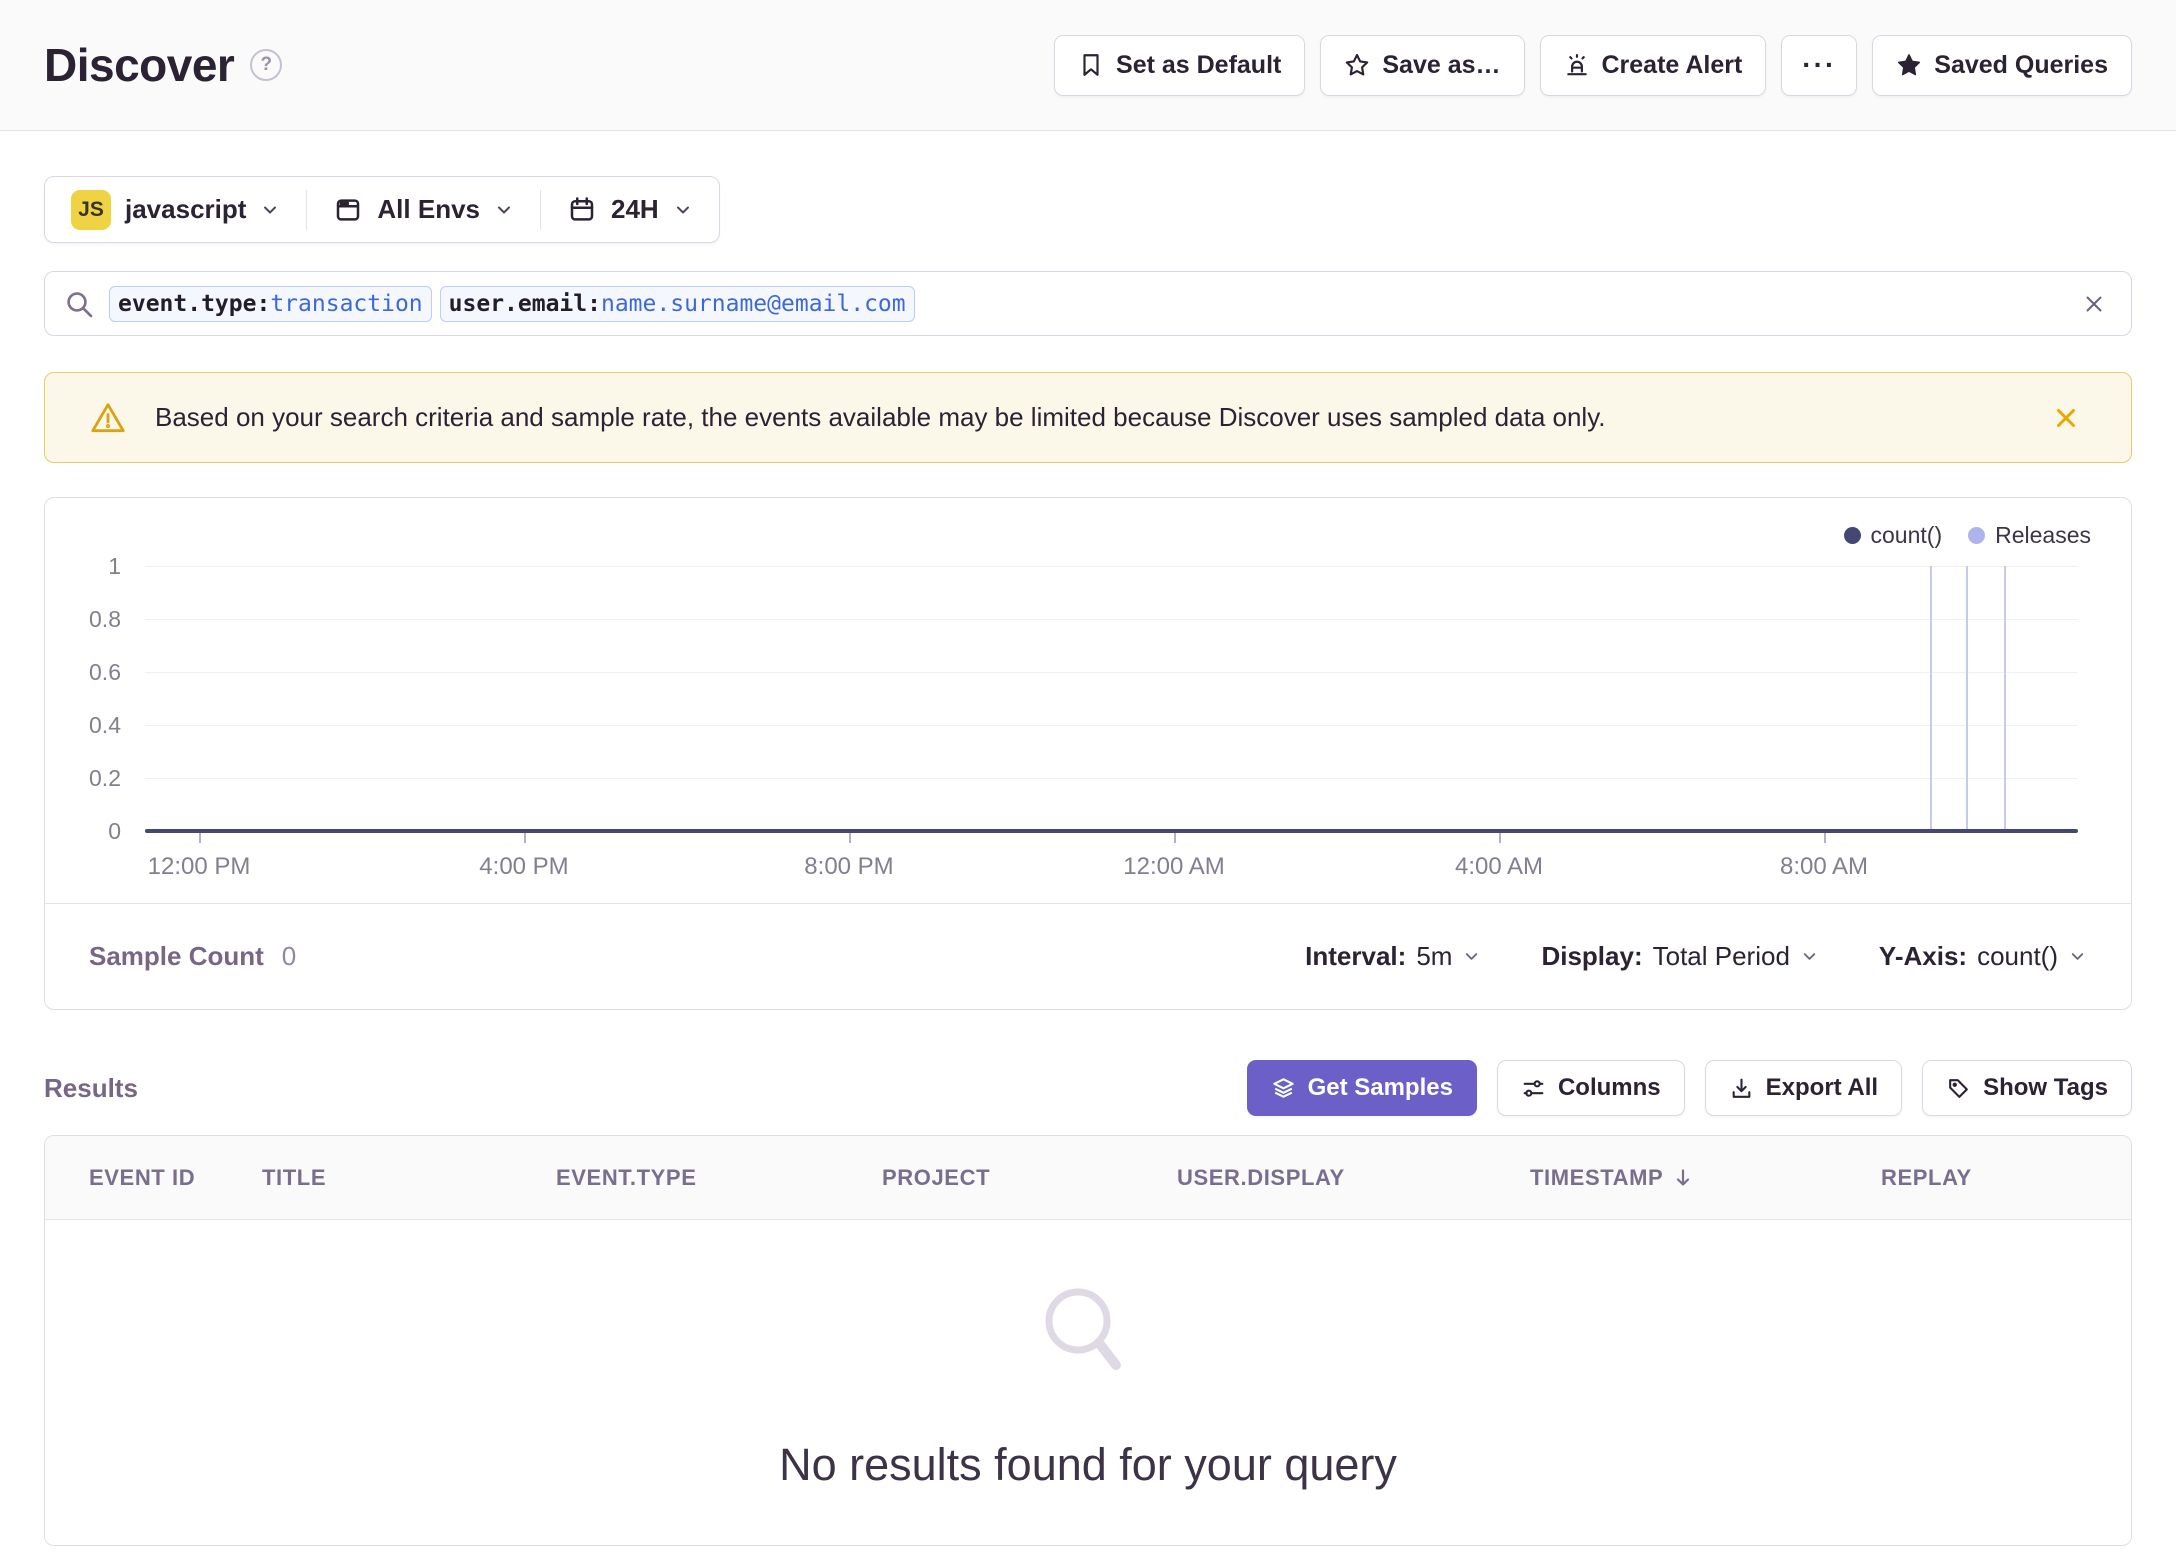 The width and height of the screenshot is (2176, 1562). What do you see at coordinates (1577, 65) in the screenshot?
I see `siren-icon` at bounding box center [1577, 65].